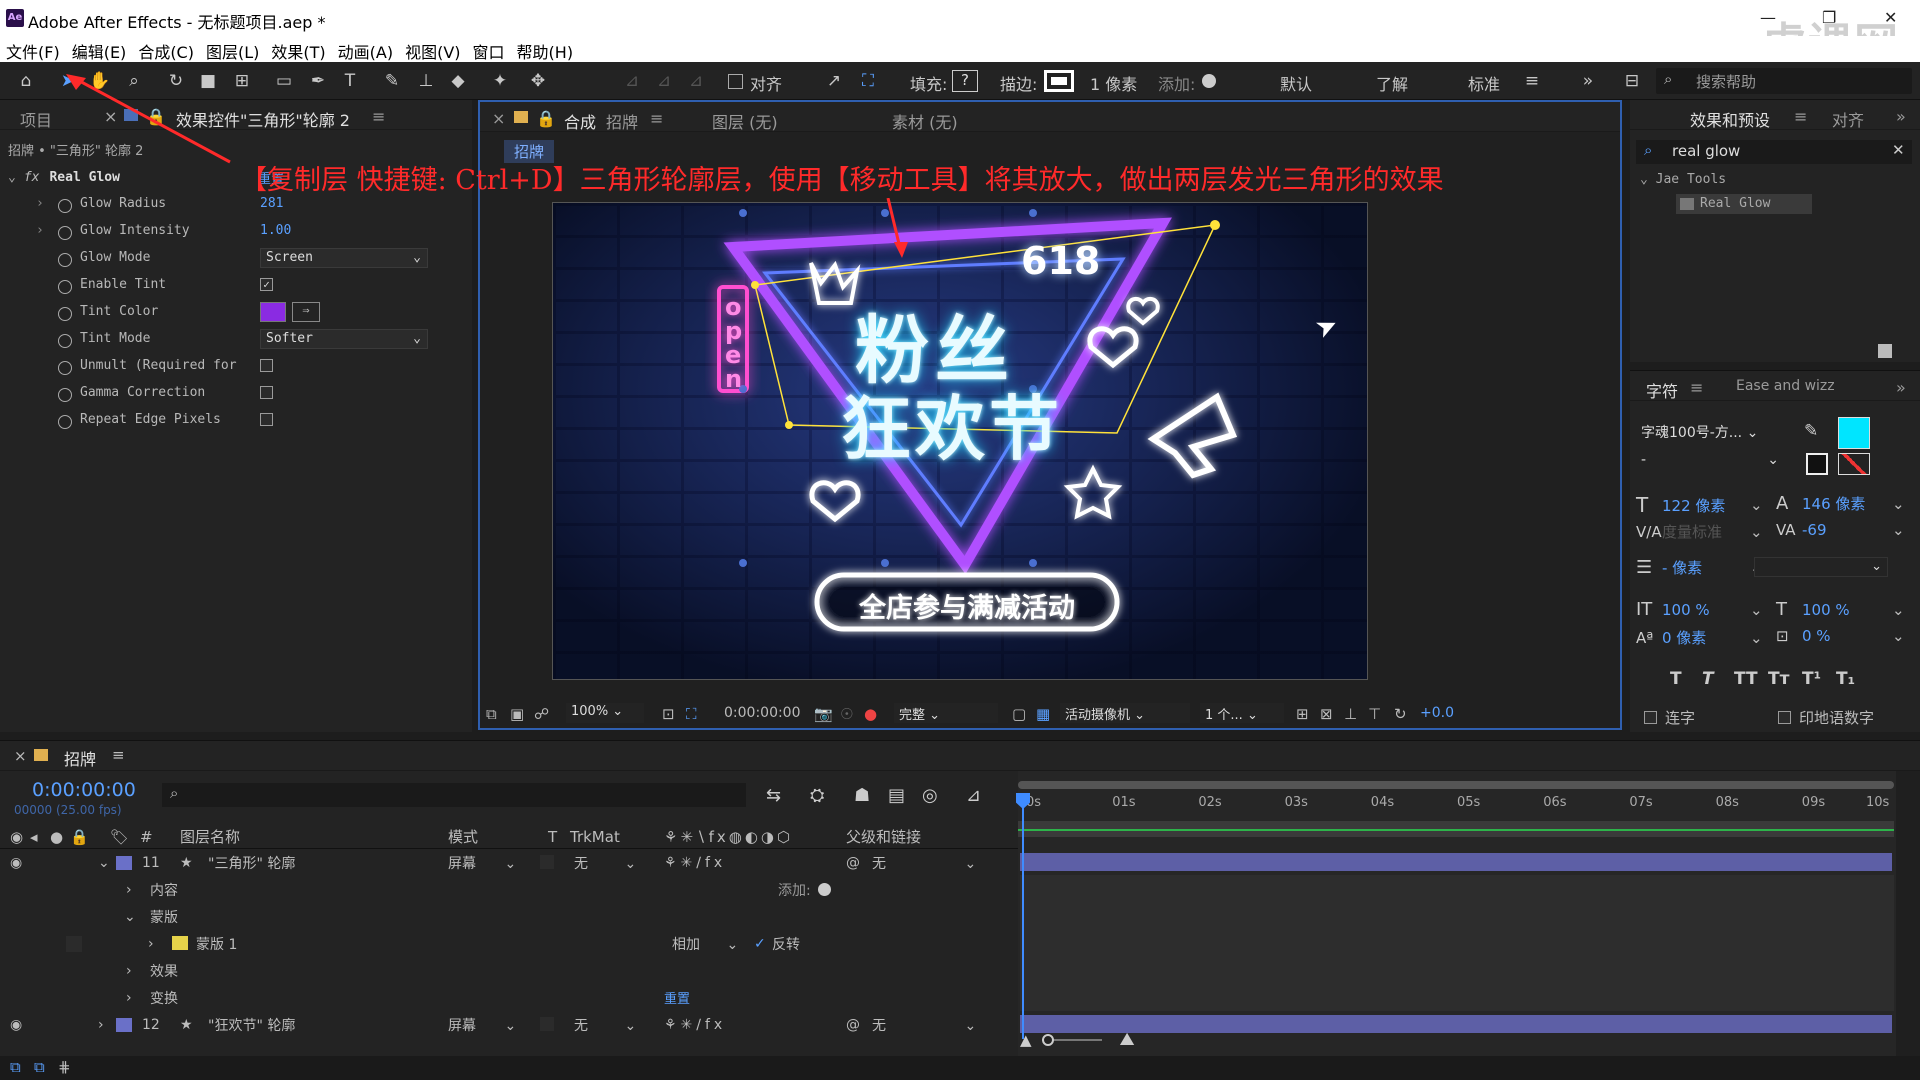  Describe the element at coordinates (965, 81) in the screenshot. I see `fill-swatch: ?` at that location.